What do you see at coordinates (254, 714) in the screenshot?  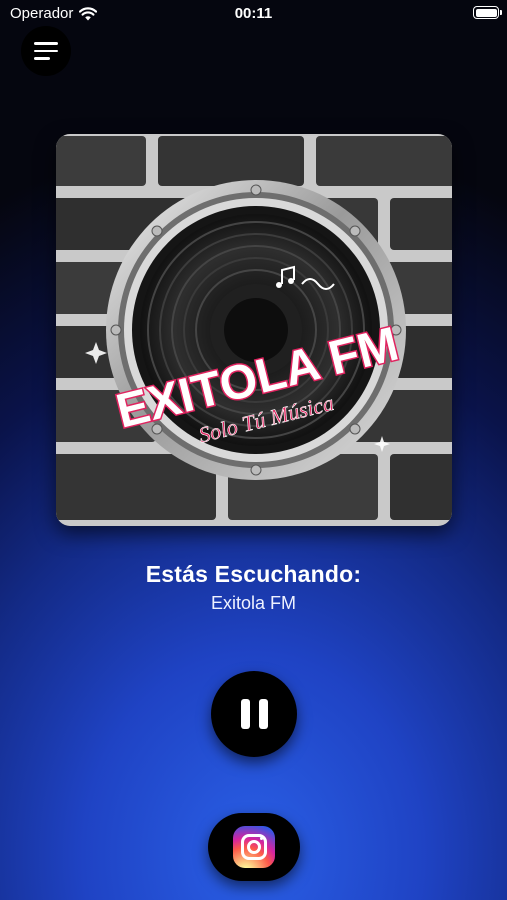 I see `pause-button` at bounding box center [254, 714].